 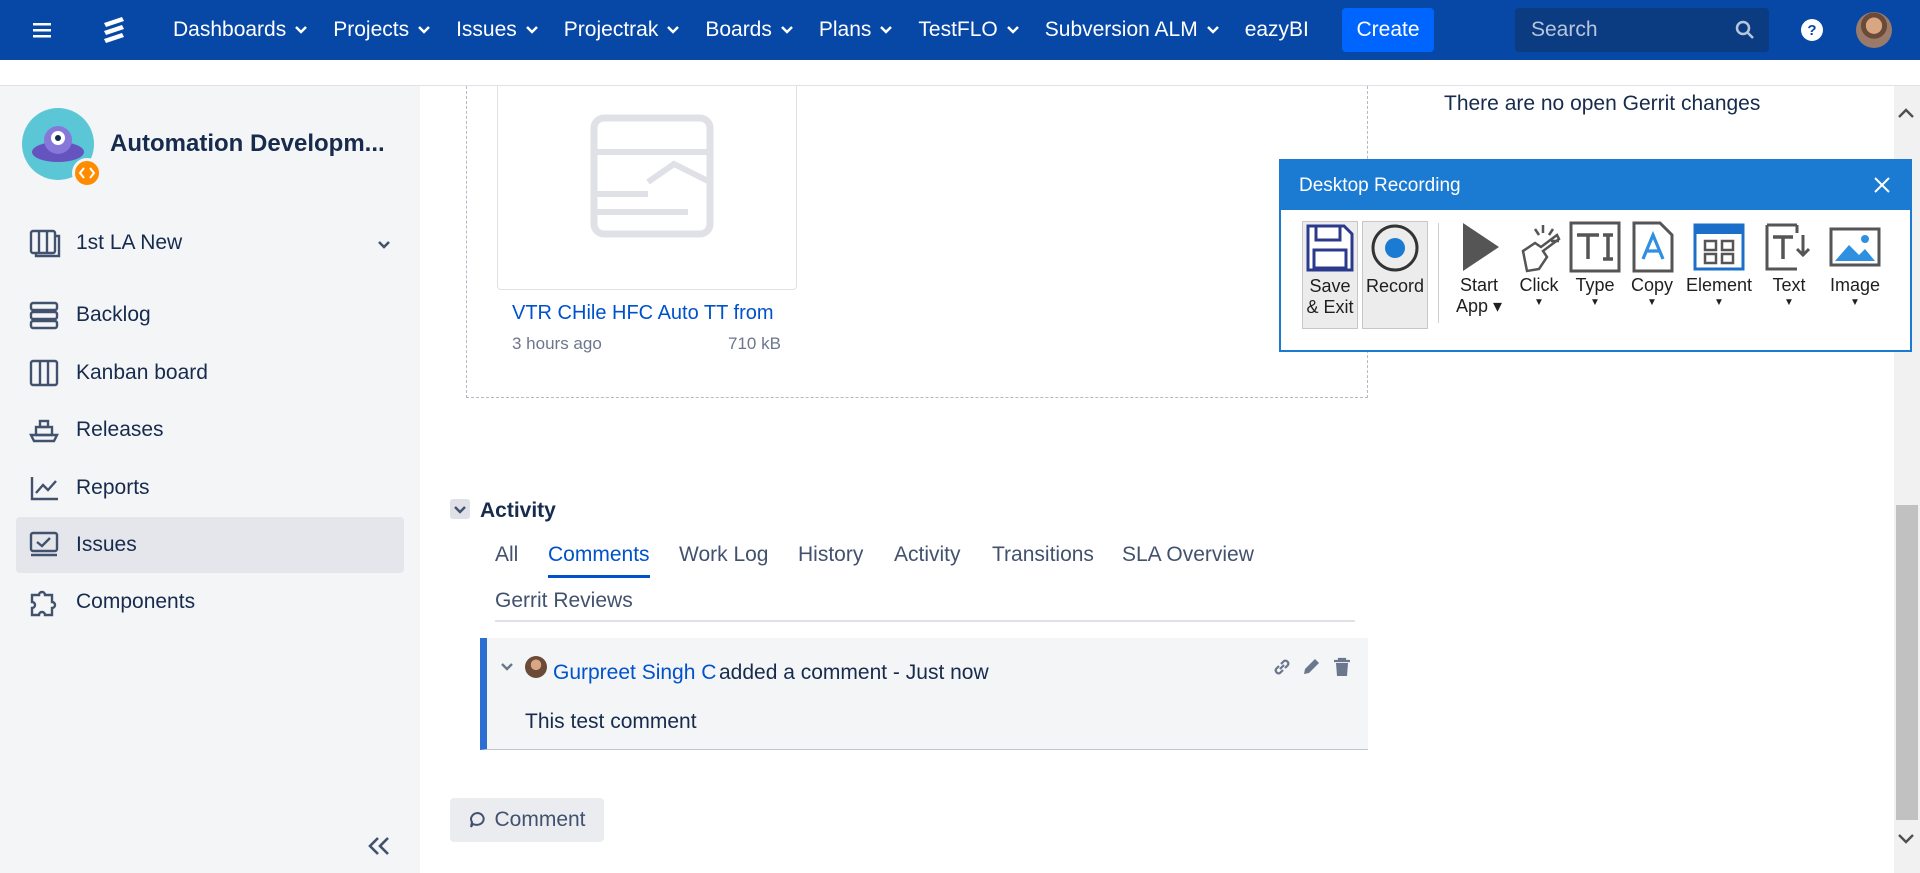 What do you see at coordinates (1855, 247) in the screenshot?
I see `image-icon` at bounding box center [1855, 247].